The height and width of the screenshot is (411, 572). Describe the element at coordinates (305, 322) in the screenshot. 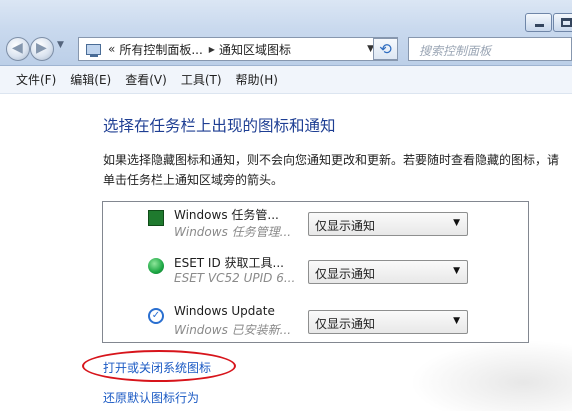

I see `list-item: ✓ Windows Update Windows 已安装新... 仅显示通知 ▼` at that location.